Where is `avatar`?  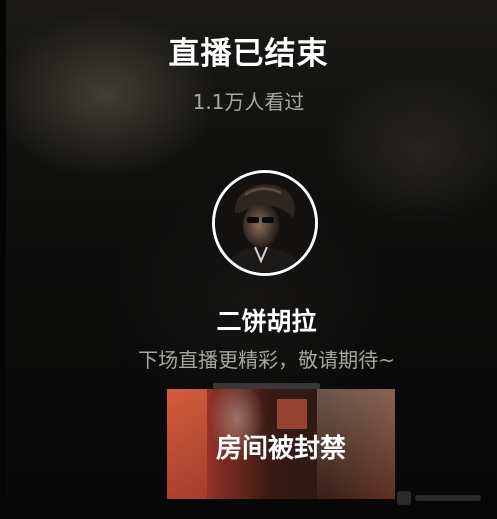
avatar is located at coordinates (265, 223).